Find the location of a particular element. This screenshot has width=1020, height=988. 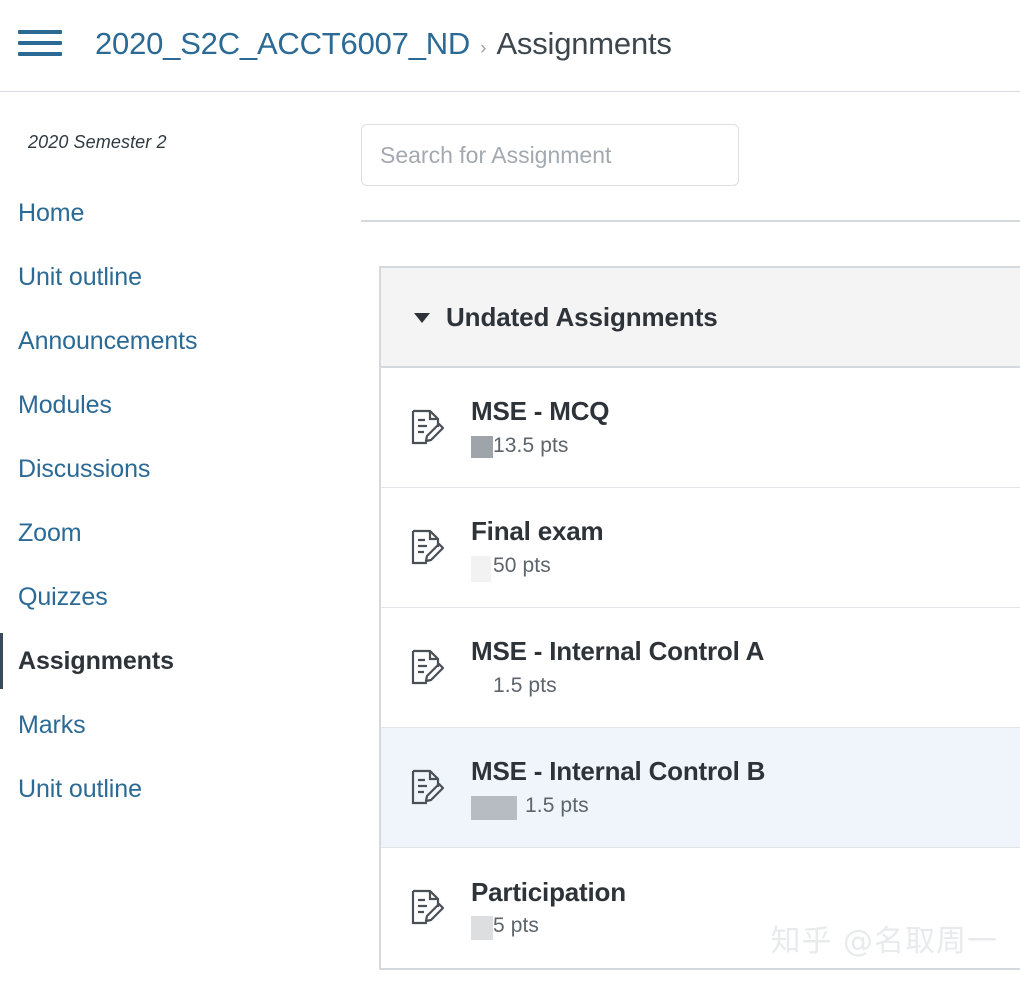

sidebar-item-announcements: Announcements is located at coordinates (176, 341).